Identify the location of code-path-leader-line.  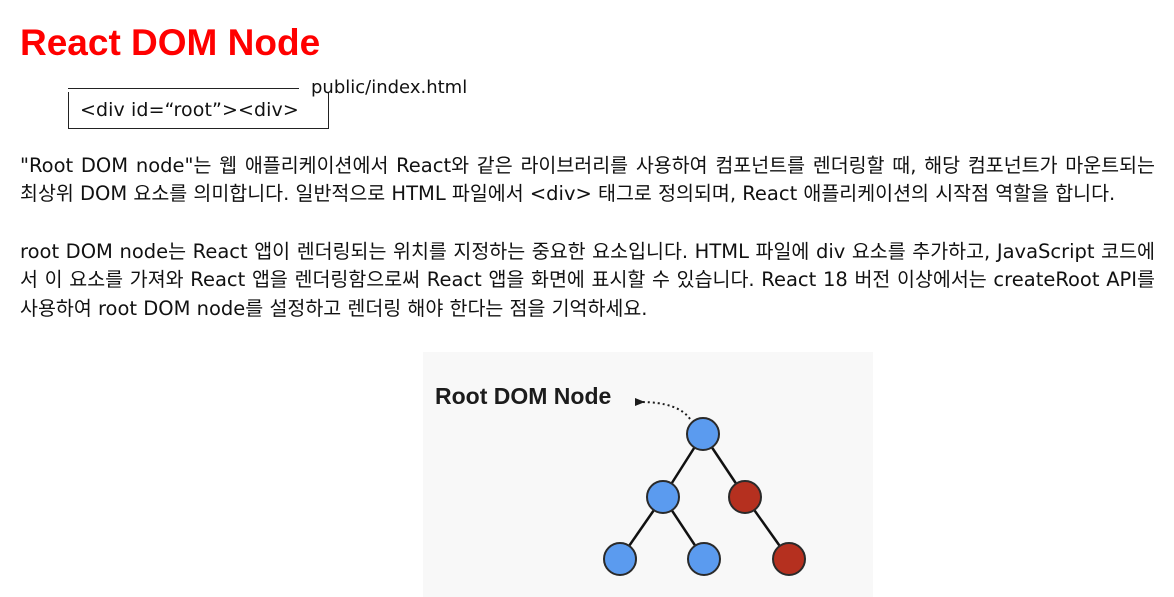
(183, 88).